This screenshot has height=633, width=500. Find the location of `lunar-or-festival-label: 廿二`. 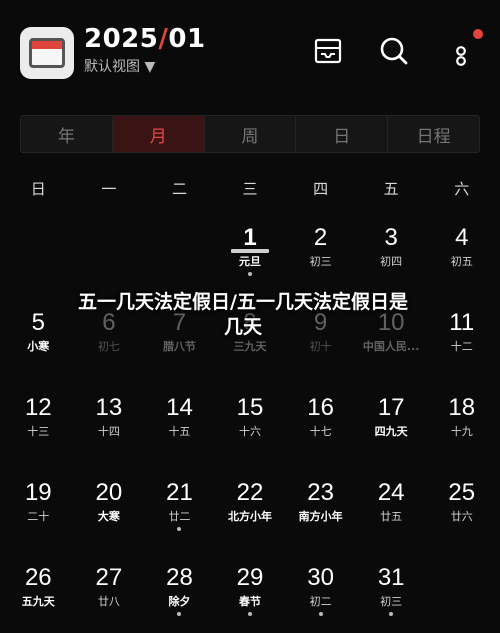

lunar-or-festival-label: 廿二 is located at coordinates (179, 516).